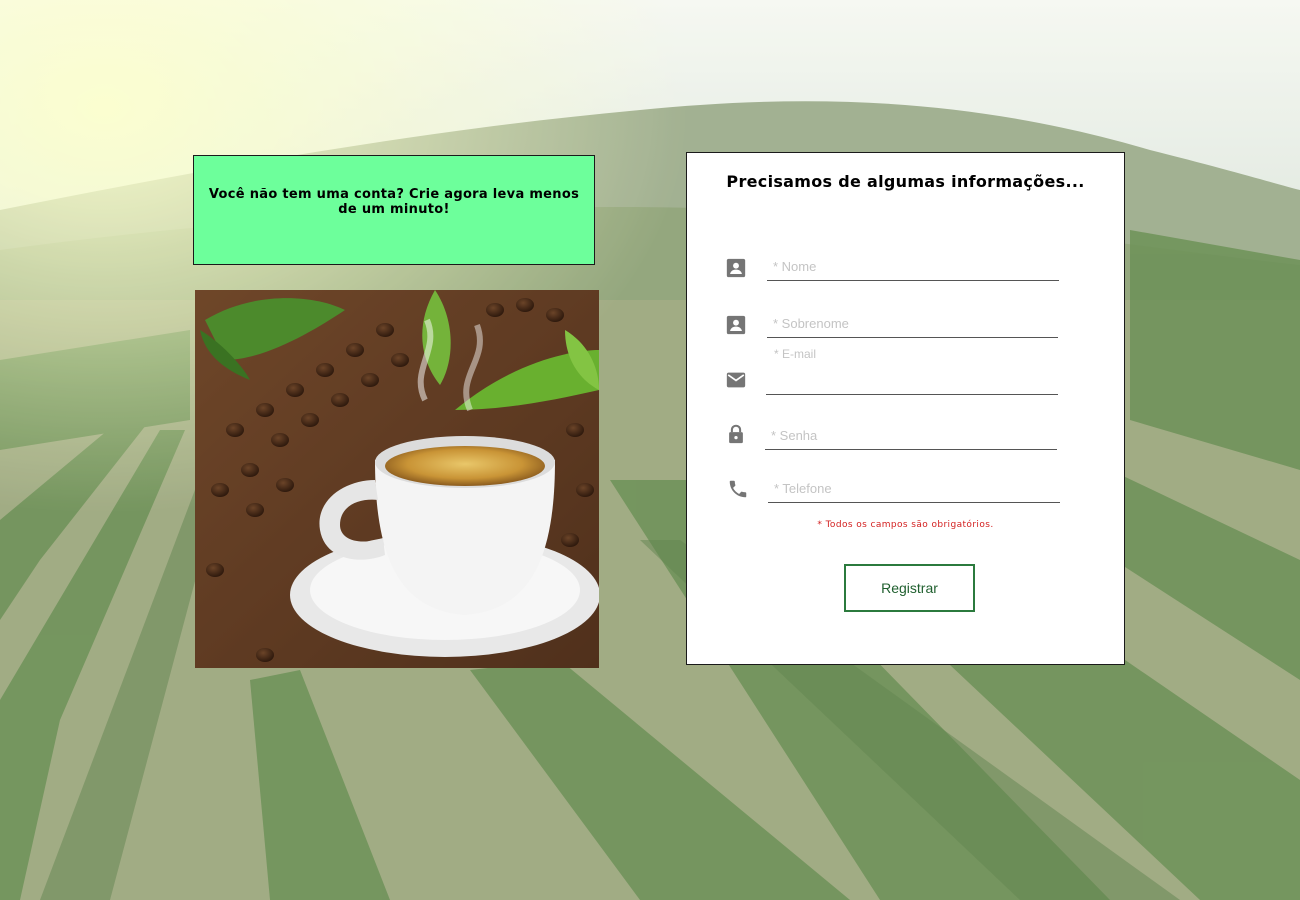 This screenshot has width=1300, height=900. What do you see at coordinates (397, 479) in the screenshot?
I see `coffee-cup-photo` at bounding box center [397, 479].